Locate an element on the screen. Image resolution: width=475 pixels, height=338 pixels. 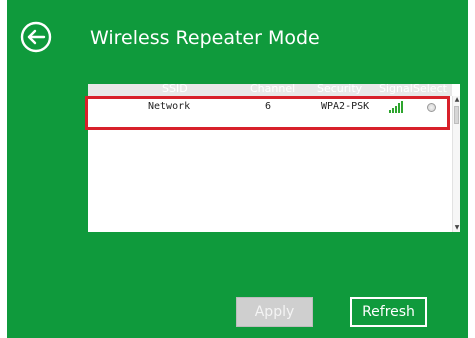
column-header-channel: Channel is located at coordinates (273, 88).